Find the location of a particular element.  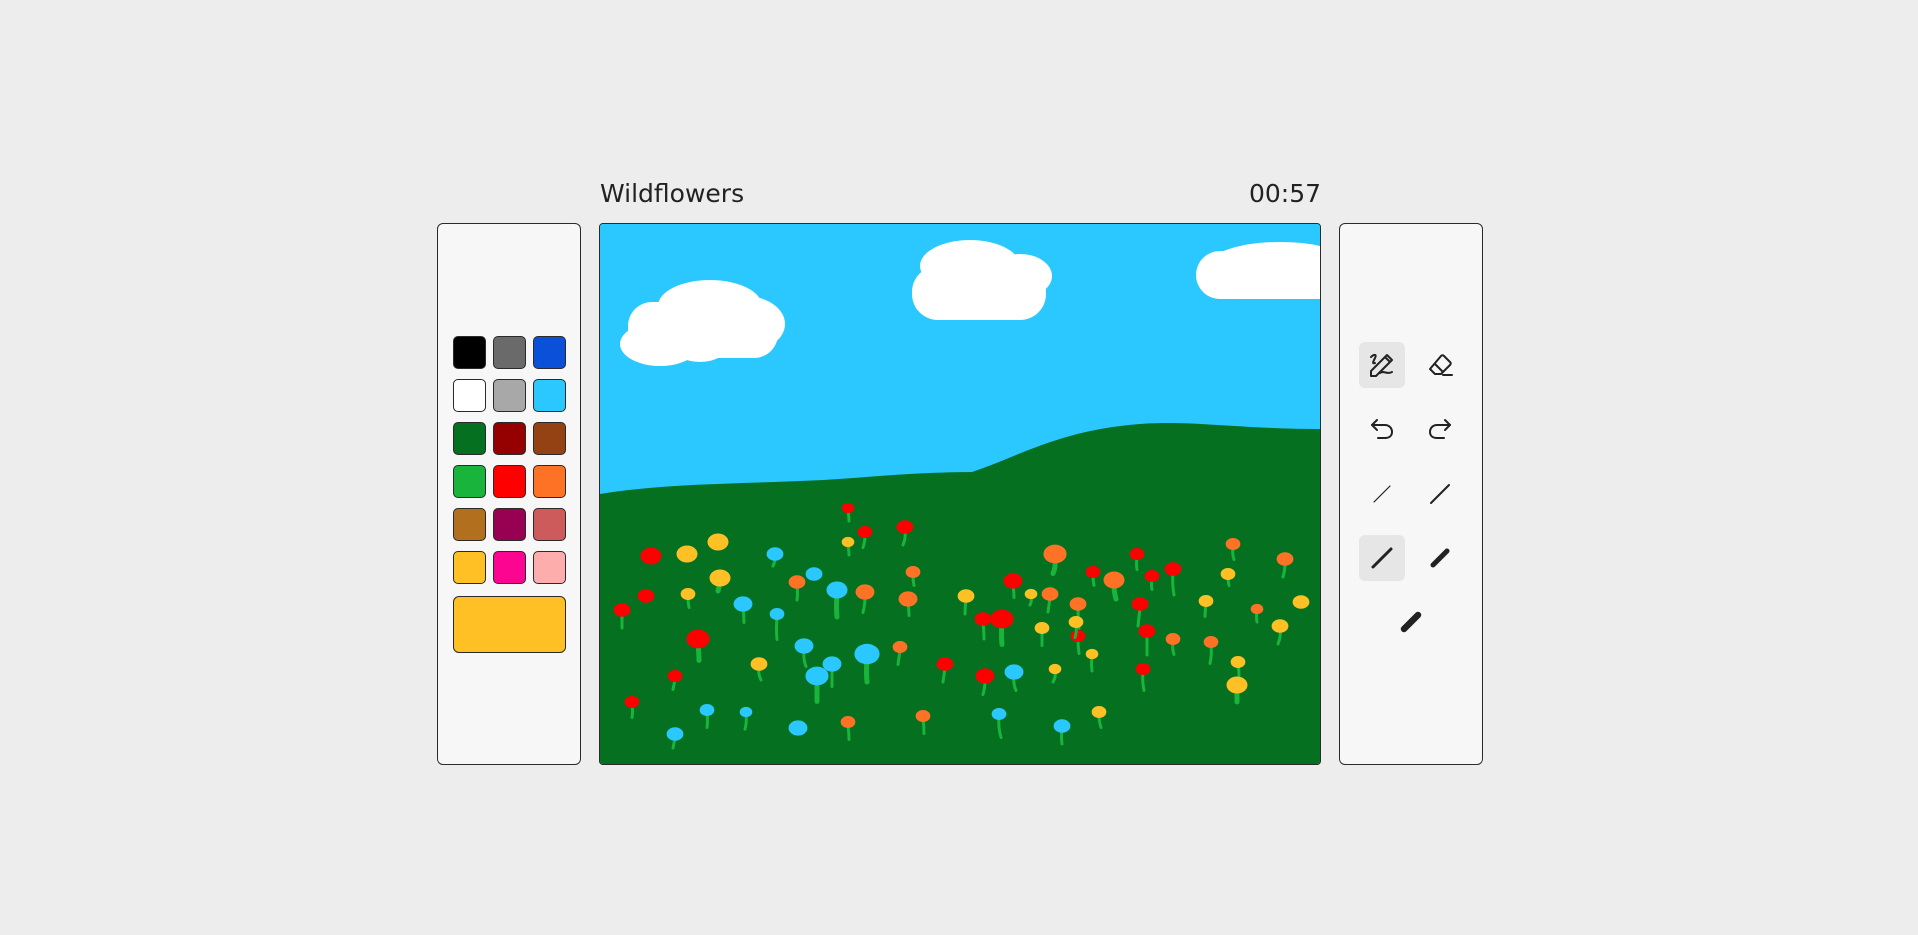

brush-size-5-button is located at coordinates (1411, 622).